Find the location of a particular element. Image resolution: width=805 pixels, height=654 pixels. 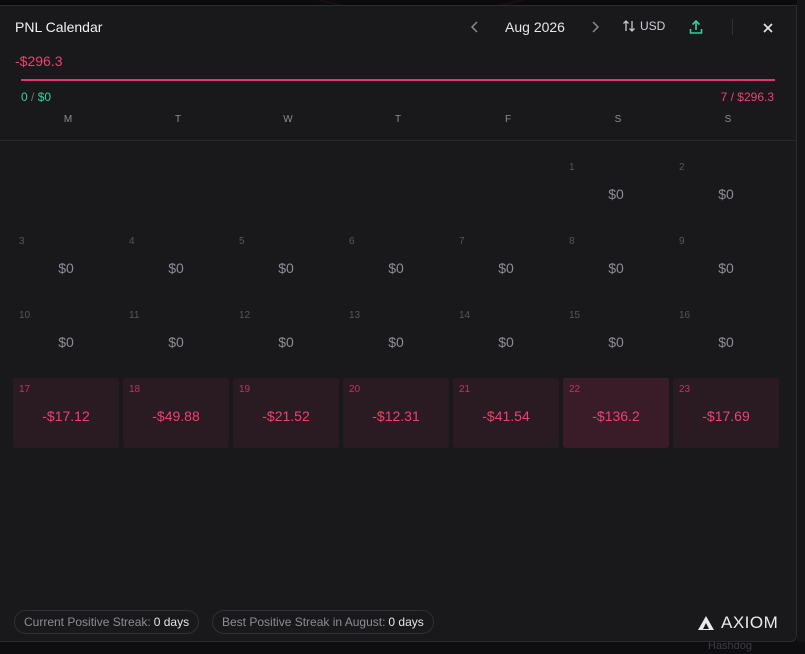

calendar-day-cell: 21 -$41.54 is located at coordinates (506, 413).